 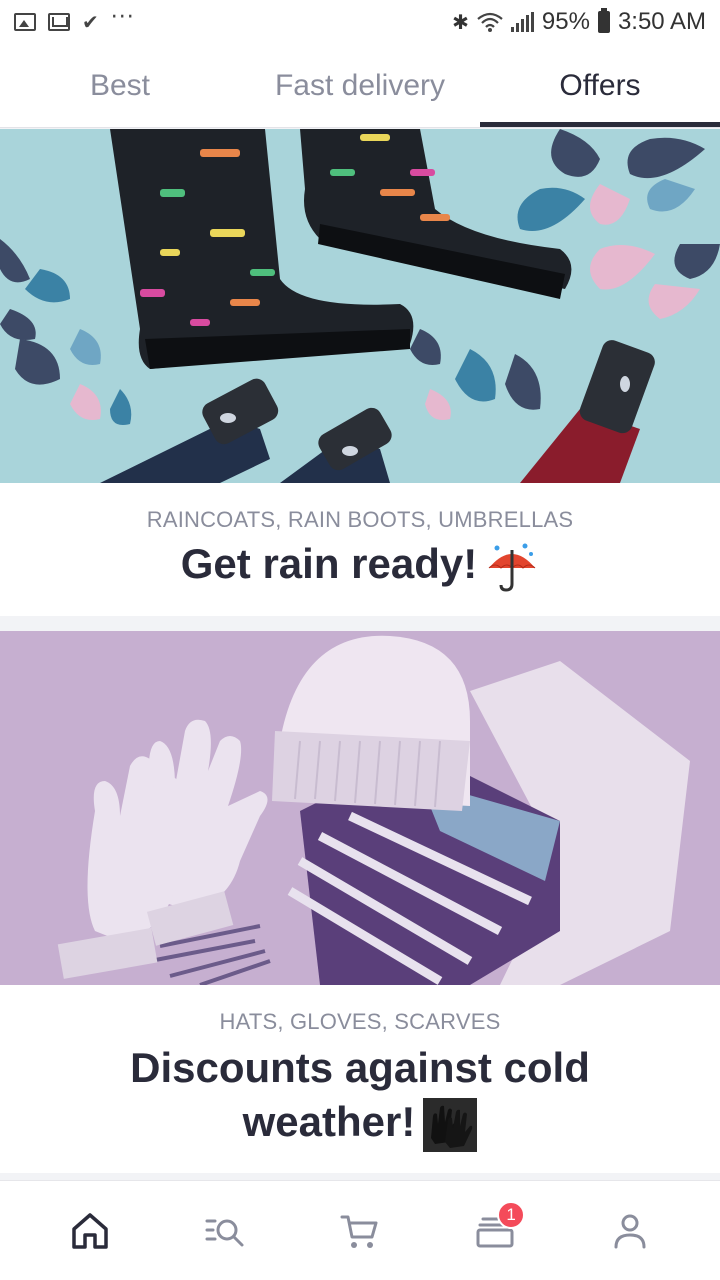 I want to click on check-icon: ✔, so click(x=90, y=22).